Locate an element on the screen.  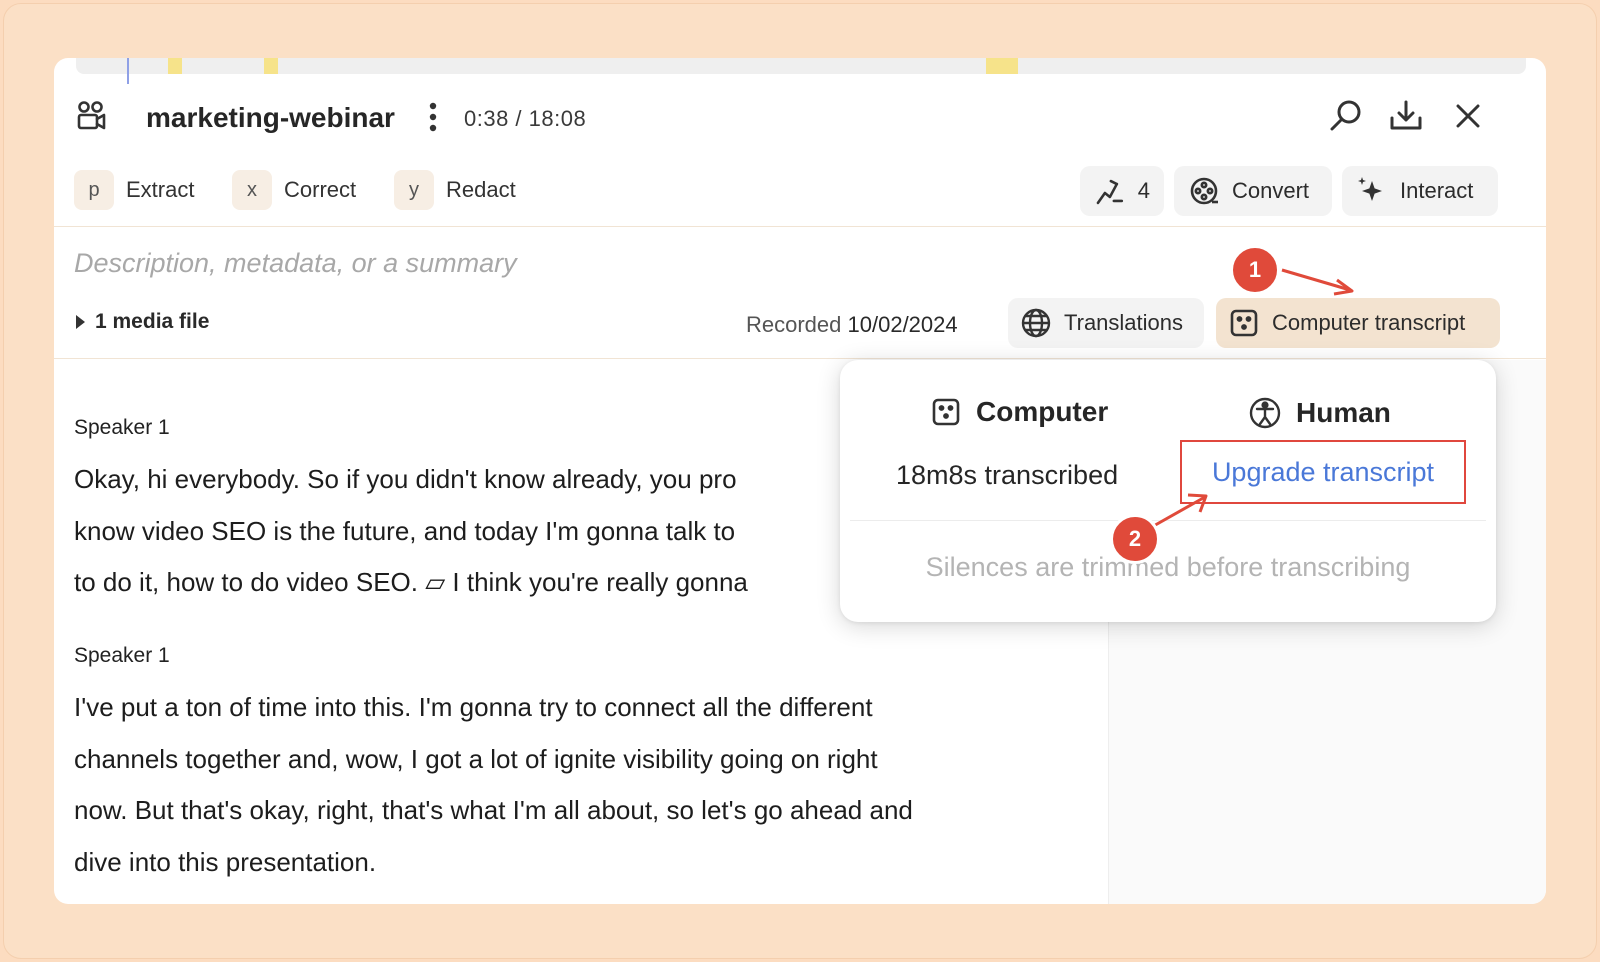
extract-action: p Extract is located at coordinates (134, 190).